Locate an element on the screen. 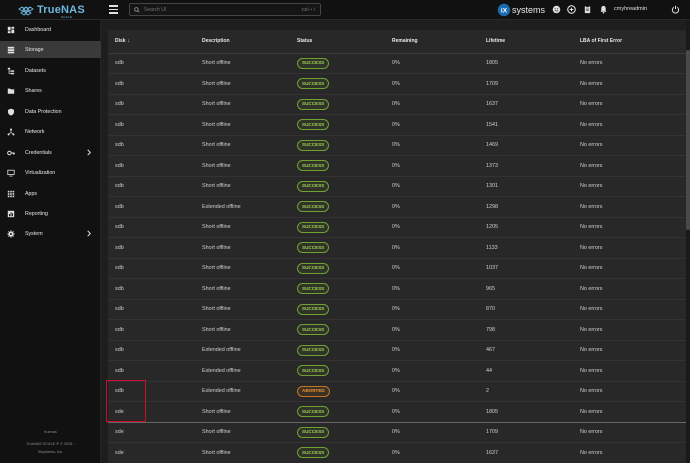 The image size is (690, 463). sidebar-company-link: iXsystems, Inc. is located at coordinates (50, 452).